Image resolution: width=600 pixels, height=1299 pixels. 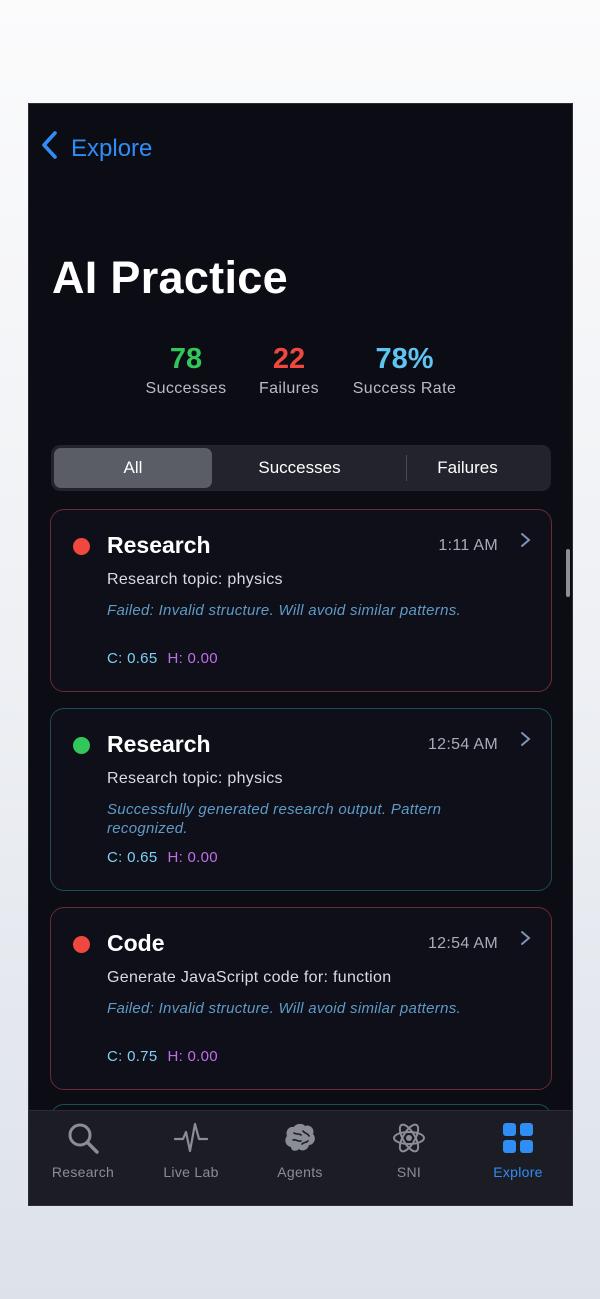 I want to click on tab-sni: SNI, so click(x=409, y=1150).